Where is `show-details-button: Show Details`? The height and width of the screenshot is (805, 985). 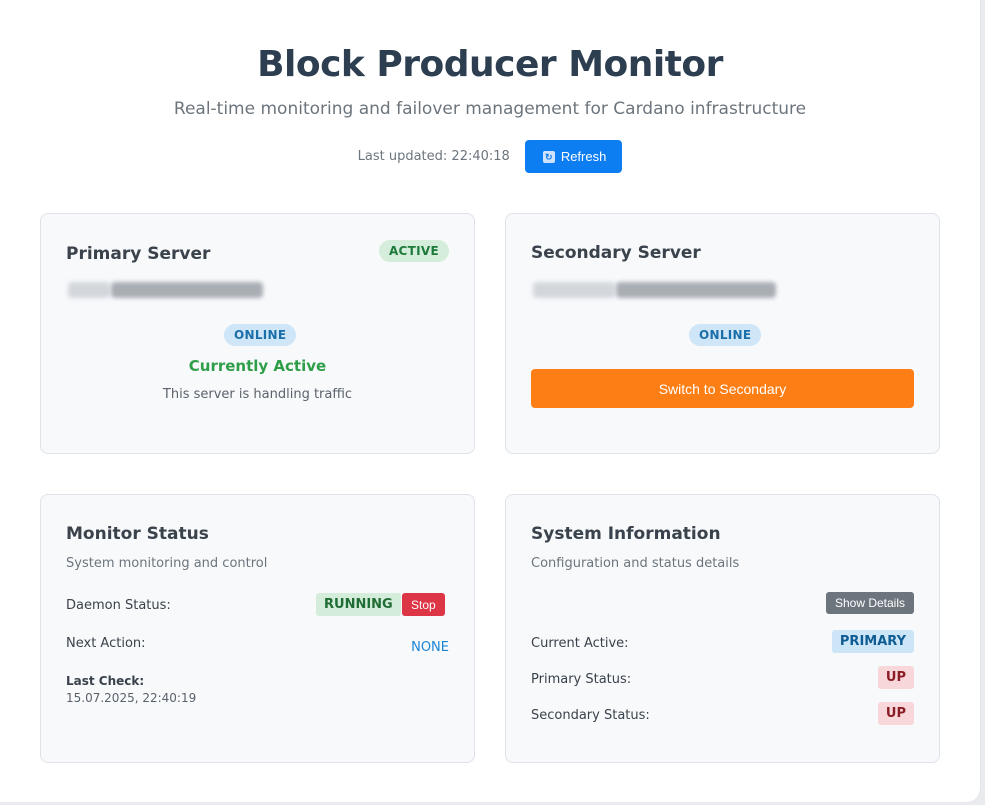
show-details-button: Show Details is located at coordinates (869, 603).